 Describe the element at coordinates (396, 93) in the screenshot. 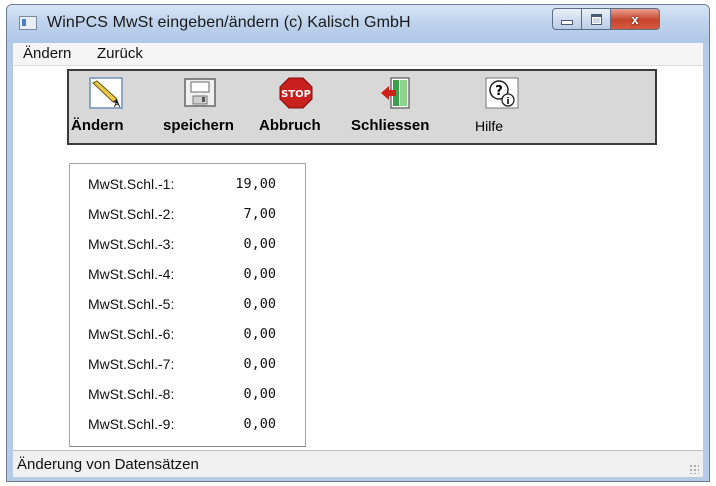

I see `exit-door-icon` at that location.